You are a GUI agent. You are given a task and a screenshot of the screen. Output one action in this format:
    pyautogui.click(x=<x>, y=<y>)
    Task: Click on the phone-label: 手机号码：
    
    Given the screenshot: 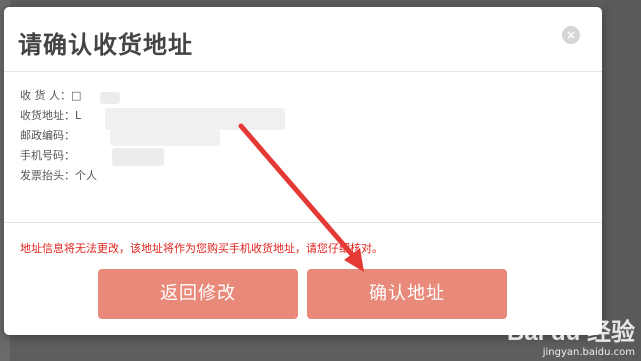 What is the action you would take?
    pyautogui.click(x=47, y=155)
    